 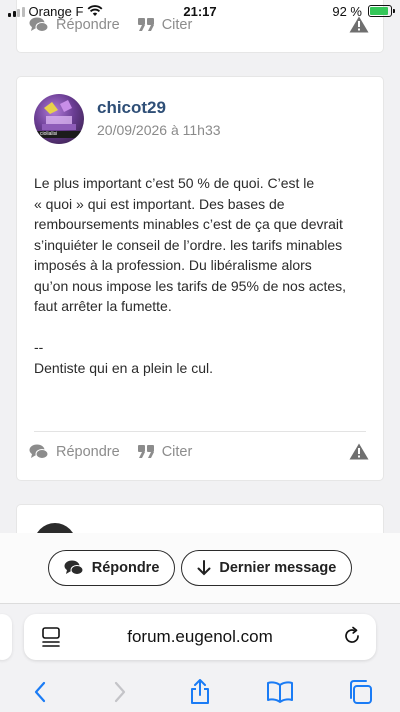 I want to click on last-message-button: Dernier message, so click(x=267, y=568).